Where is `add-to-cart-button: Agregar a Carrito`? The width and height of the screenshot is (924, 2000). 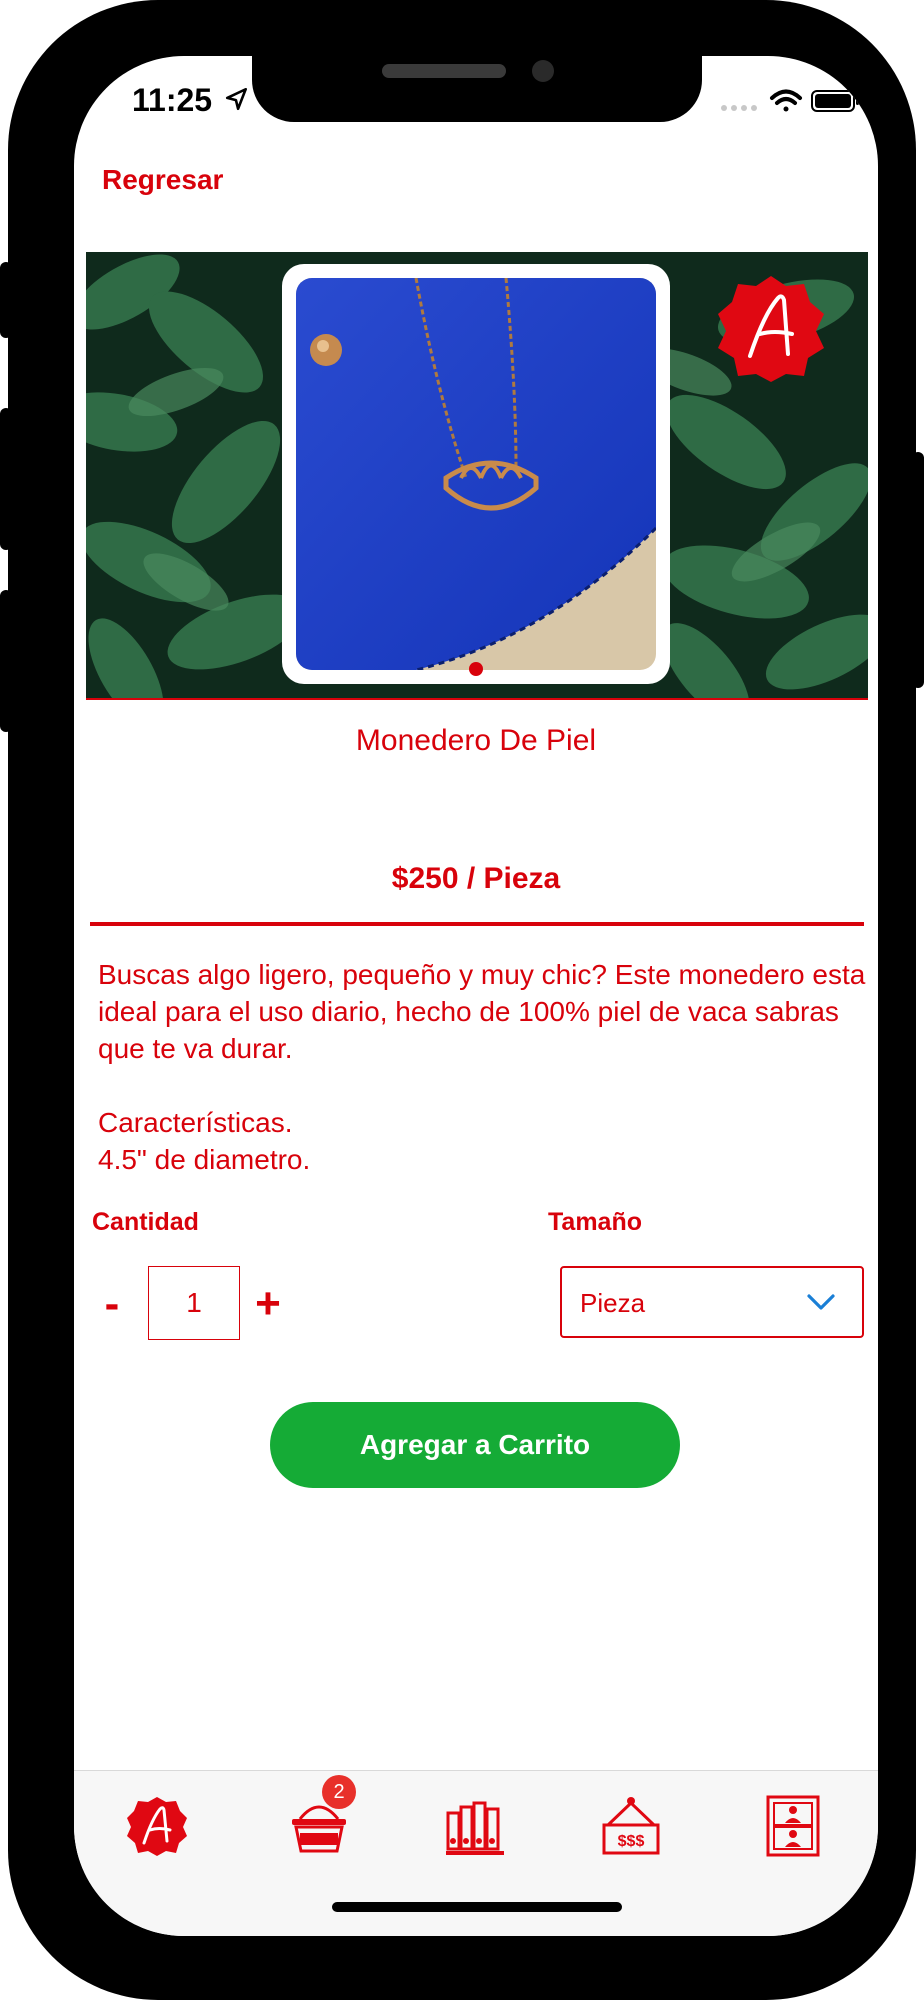 add-to-cart-button: Agregar a Carrito is located at coordinates (475, 1445).